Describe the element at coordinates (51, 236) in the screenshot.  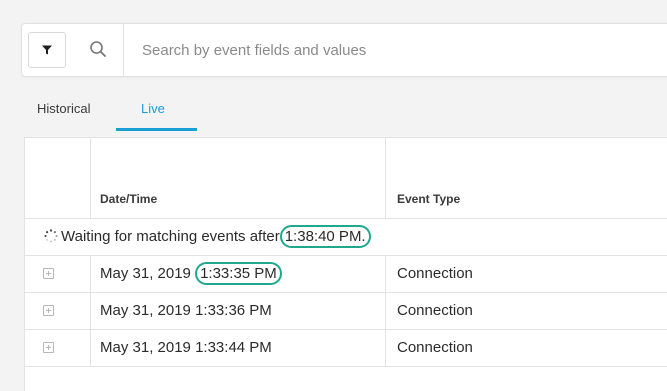
I see `loading-spinner-icon` at that location.